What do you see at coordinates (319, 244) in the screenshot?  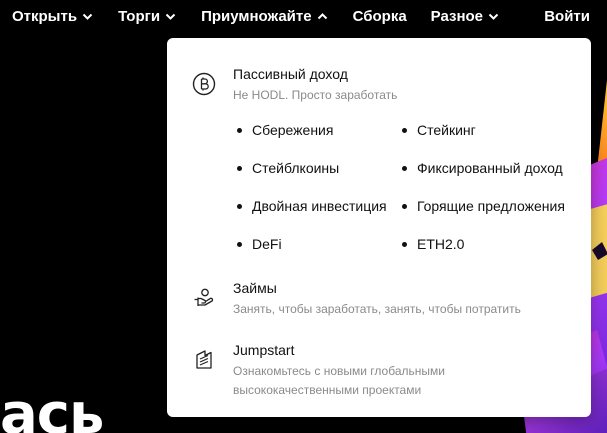 I see `submenu-item-defi: DeFi` at bounding box center [319, 244].